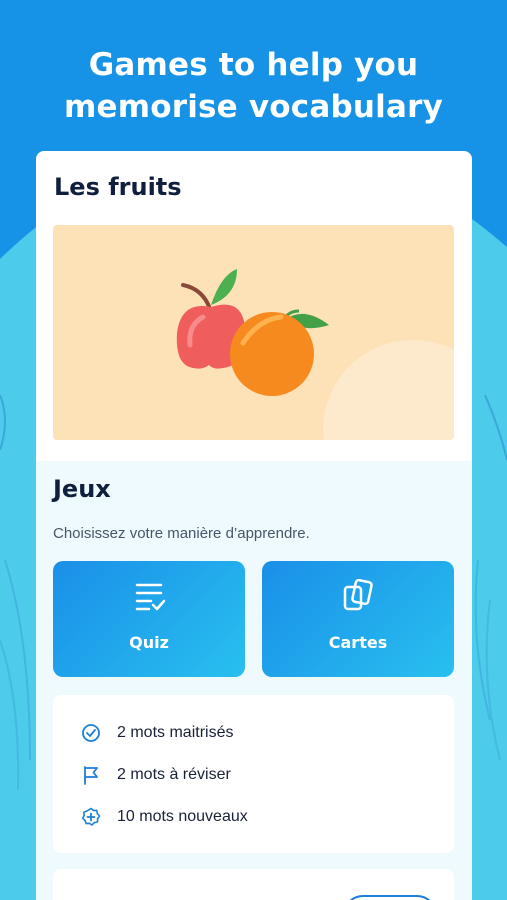  I want to click on next-section-panel, so click(253, 884).